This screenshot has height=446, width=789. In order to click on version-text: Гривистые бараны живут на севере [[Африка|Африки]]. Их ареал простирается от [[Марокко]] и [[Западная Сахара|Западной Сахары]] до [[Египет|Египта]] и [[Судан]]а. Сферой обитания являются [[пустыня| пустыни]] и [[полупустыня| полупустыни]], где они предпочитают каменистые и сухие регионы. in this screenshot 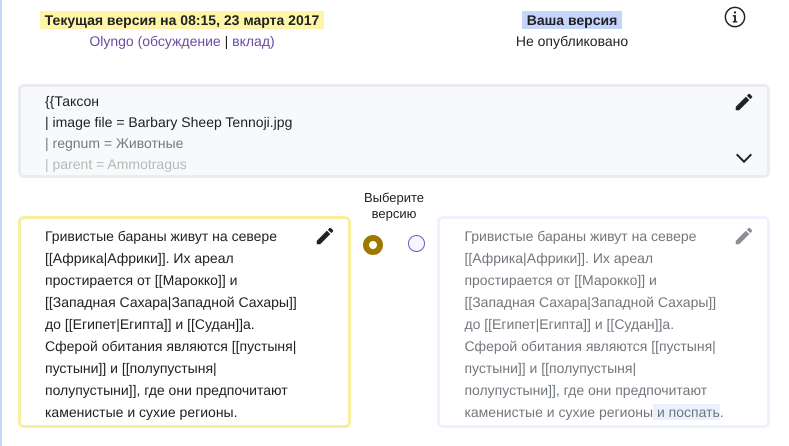, I will do `click(171, 324)`.